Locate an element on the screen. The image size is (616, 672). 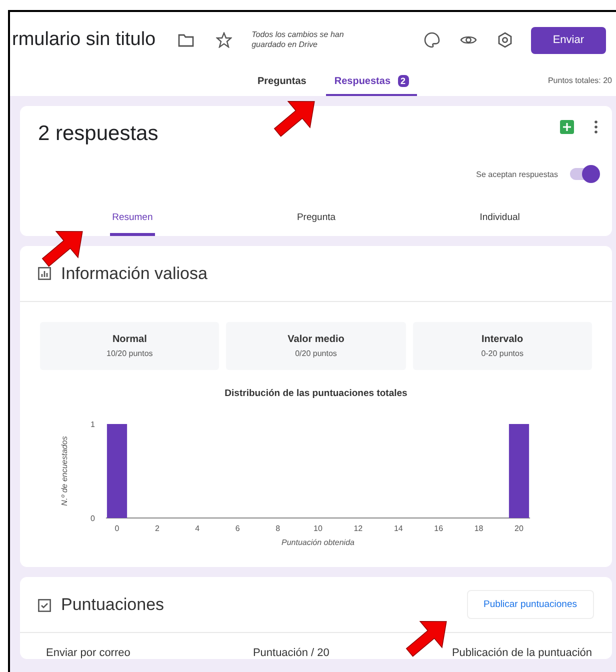
stat-value: 0/20 puntos is located at coordinates (316, 353).